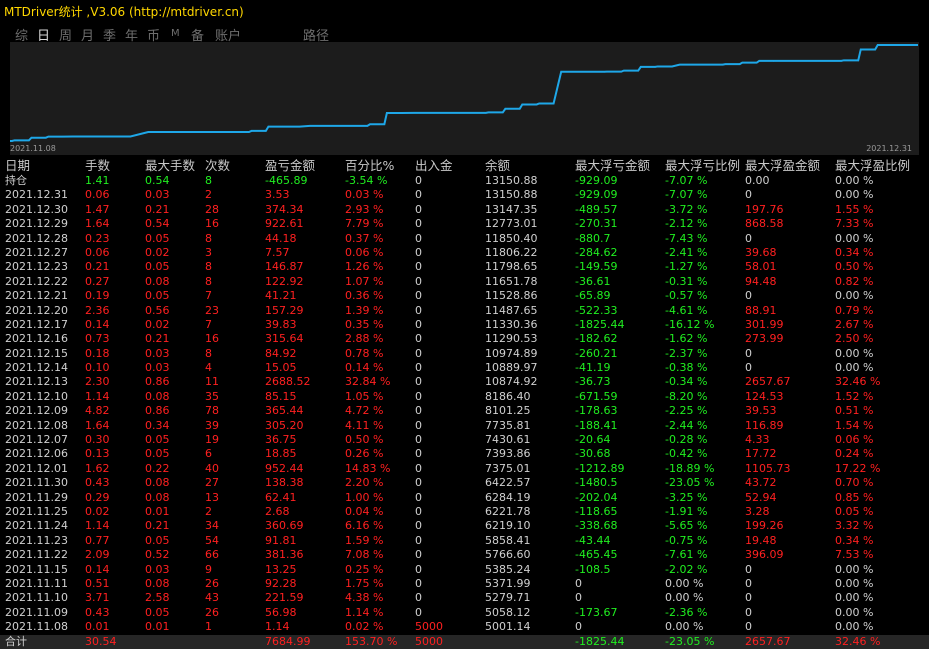 The height and width of the screenshot is (649, 929). What do you see at coordinates (508, 583) in the screenshot?
I see `table-cell: 5371.99` at bounding box center [508, 583].